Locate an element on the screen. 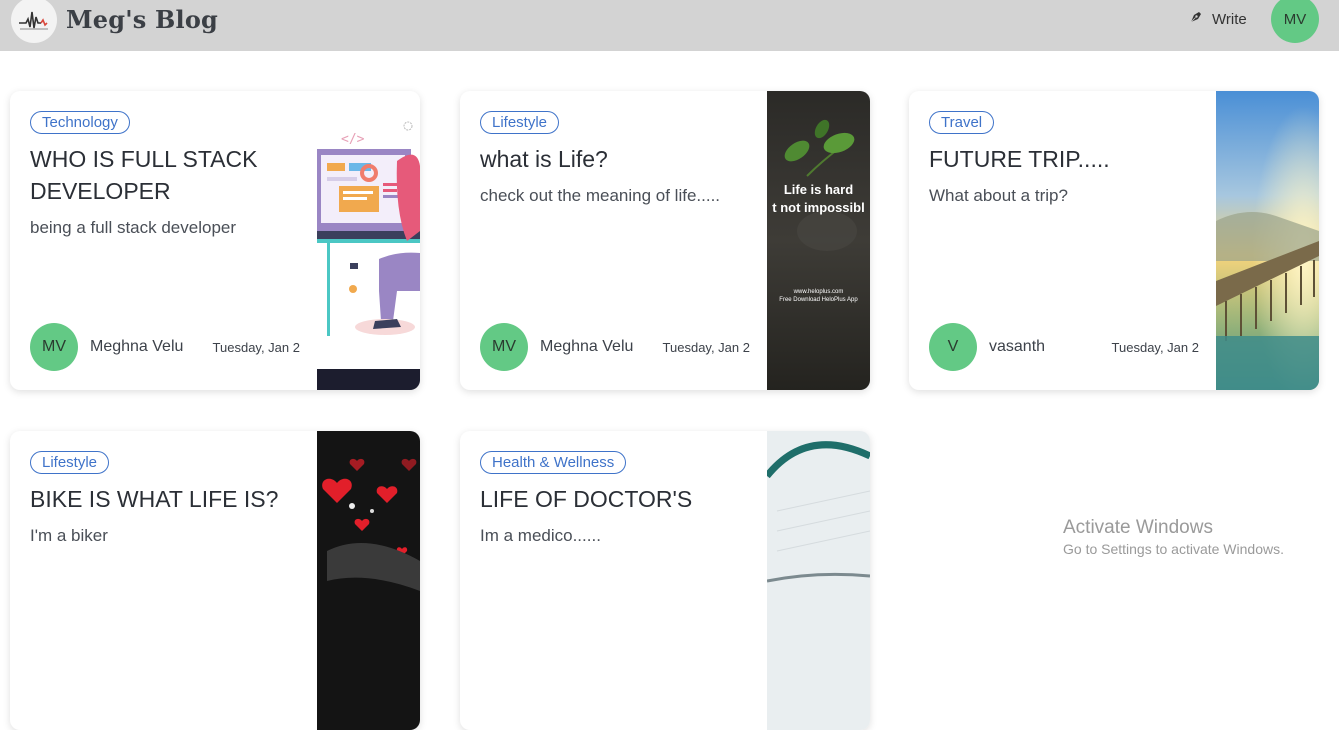 Image resolution: width=1339 pixels, height=730 pixels. image-caption: Free Download HeloPlus App is located at coordinates (818, 300).